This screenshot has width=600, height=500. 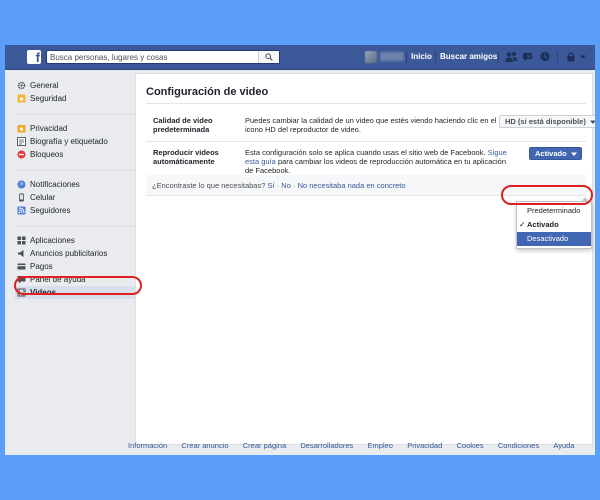 I want to click on page-title: Configuración de video, so click(x=207, y=92).